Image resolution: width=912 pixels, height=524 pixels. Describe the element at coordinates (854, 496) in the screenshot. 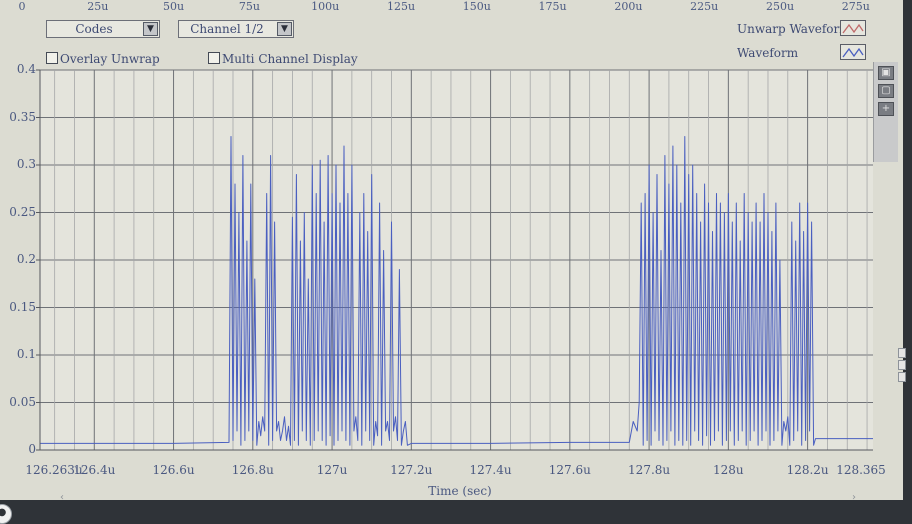

I see `scroll-right-arrow-icon: ›` at that location.